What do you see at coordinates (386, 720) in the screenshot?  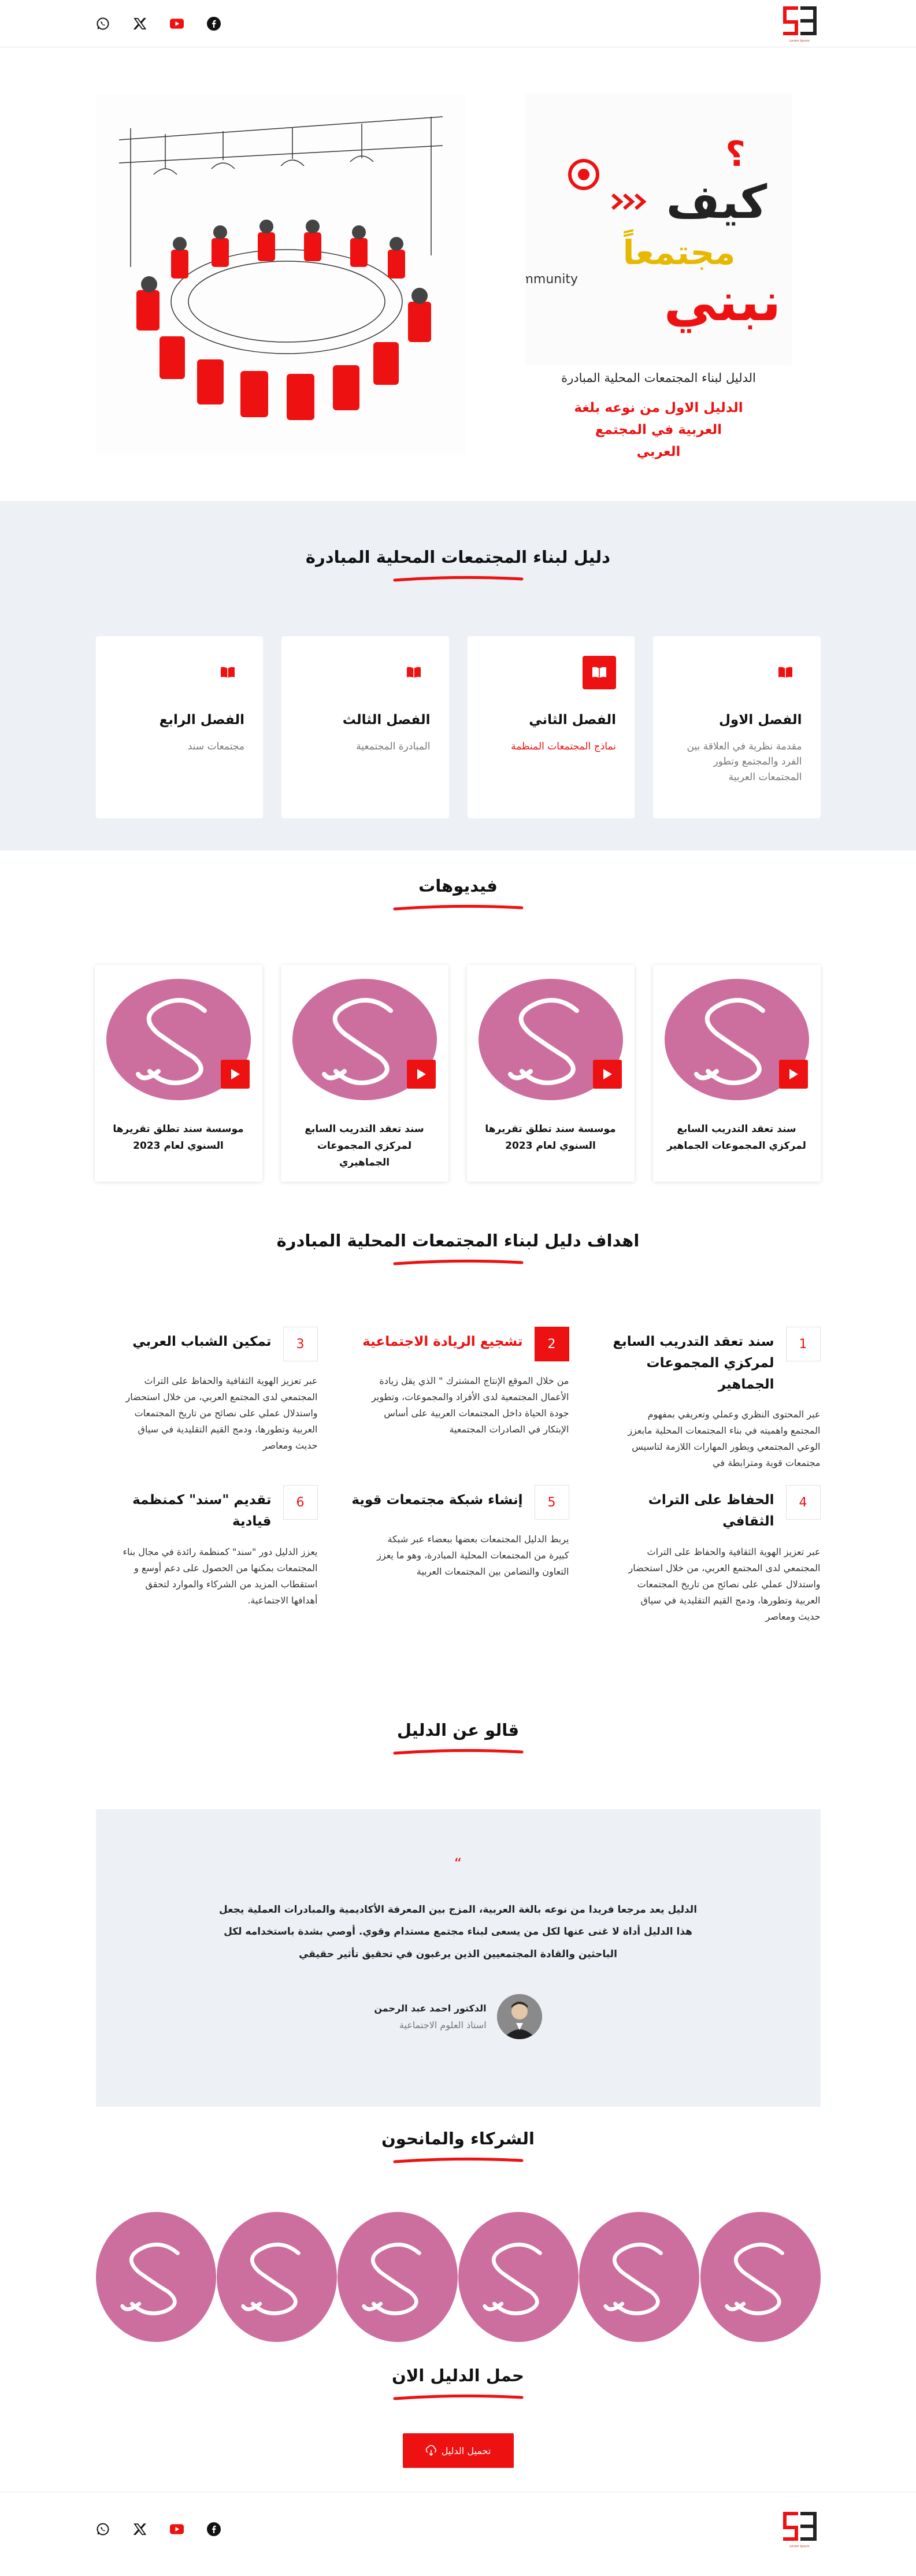 I see `chapter-title: الفصل الثالث` at bounding box center [386, 720].